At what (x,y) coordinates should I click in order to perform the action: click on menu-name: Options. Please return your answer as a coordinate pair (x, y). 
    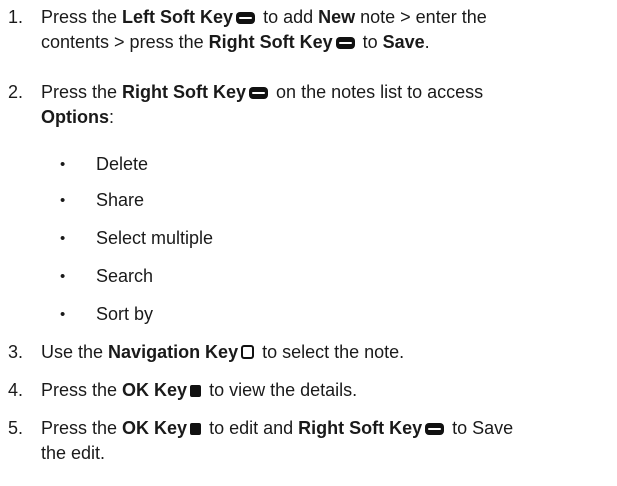
    Looking at the image, I should click on (75, 117).